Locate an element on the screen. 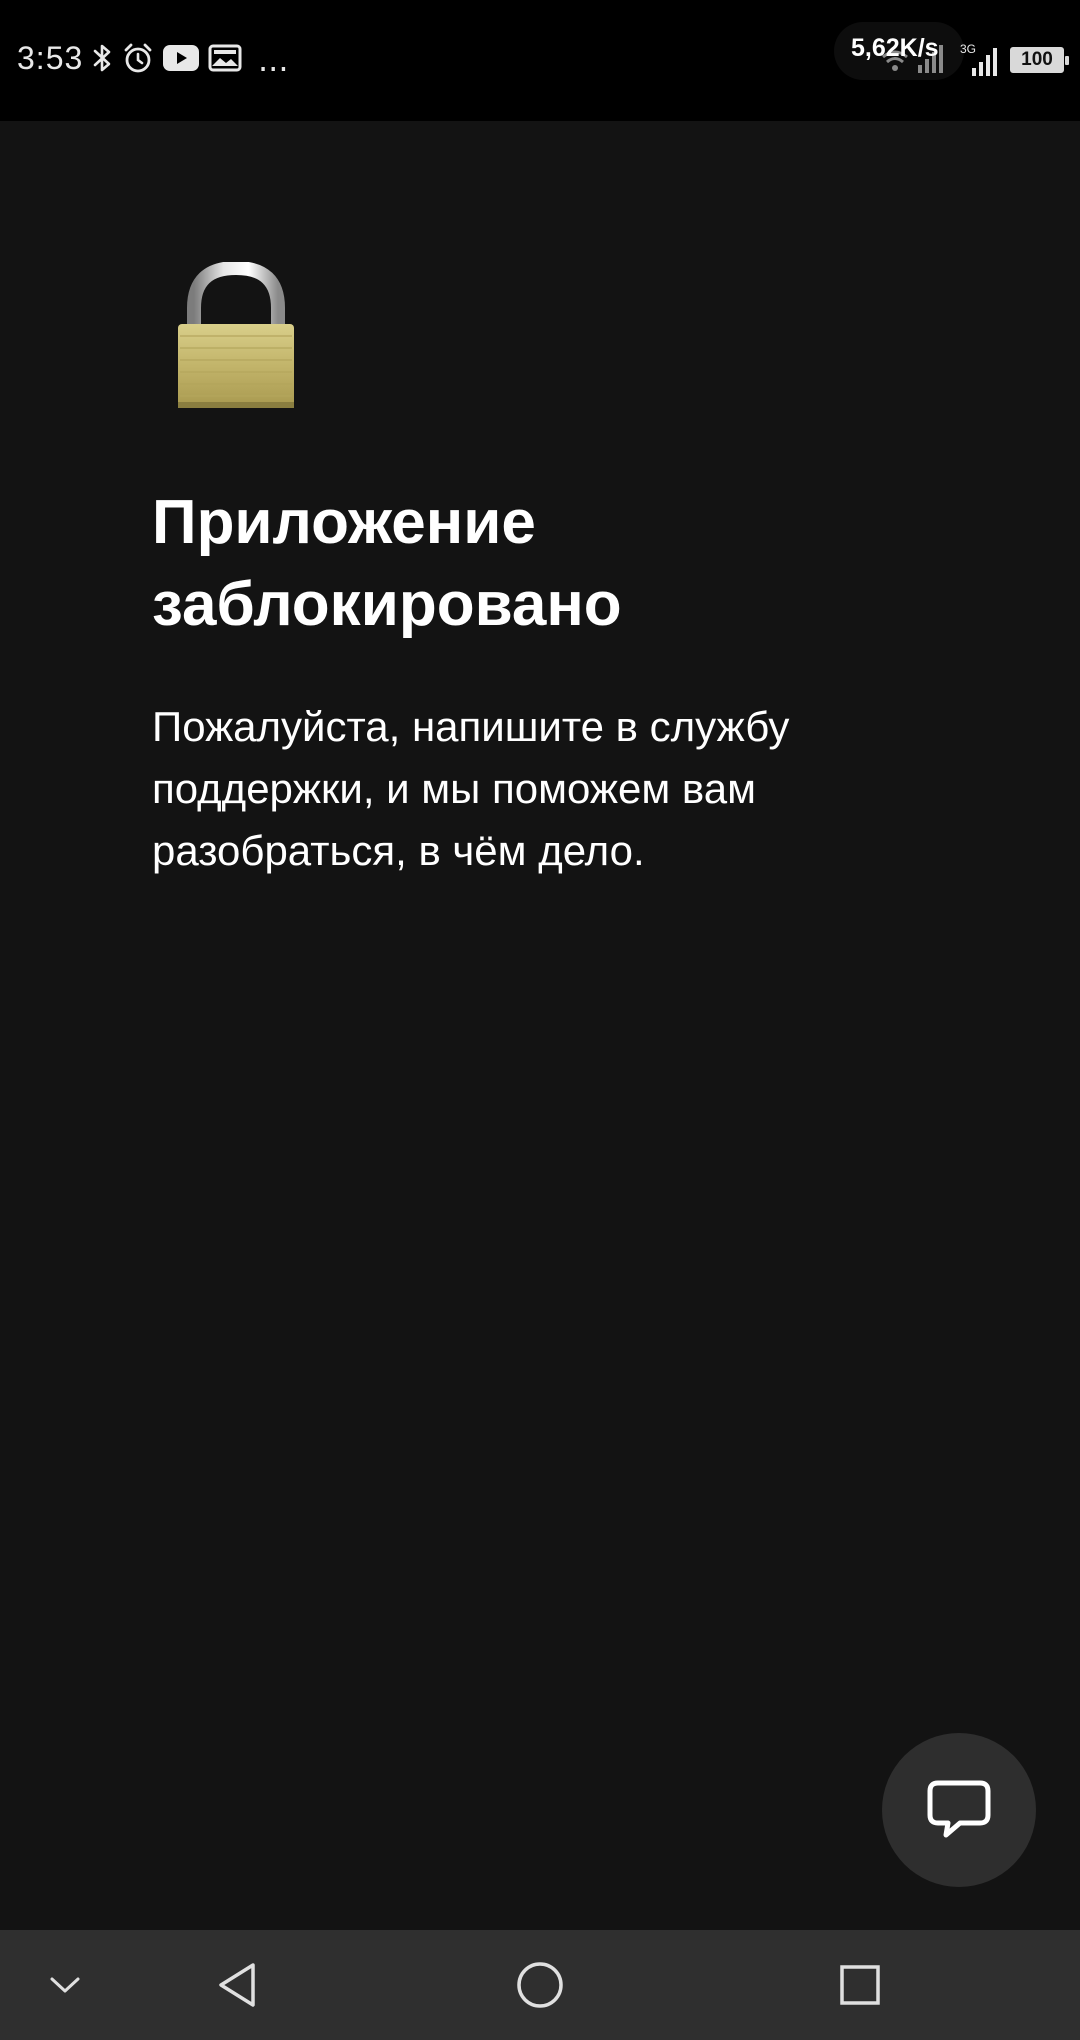 Image resolution: width=1080 pixels, height=2040 pixels. bluetooth-icon is located at coordinates (103, 60).